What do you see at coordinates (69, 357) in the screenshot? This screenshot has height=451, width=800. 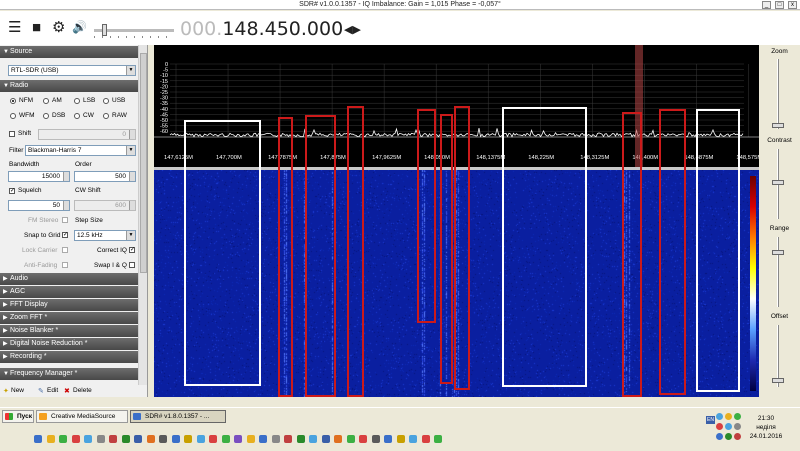 I see `recording-section-header: ▶ Recording *` at bounding box center [69, 357].